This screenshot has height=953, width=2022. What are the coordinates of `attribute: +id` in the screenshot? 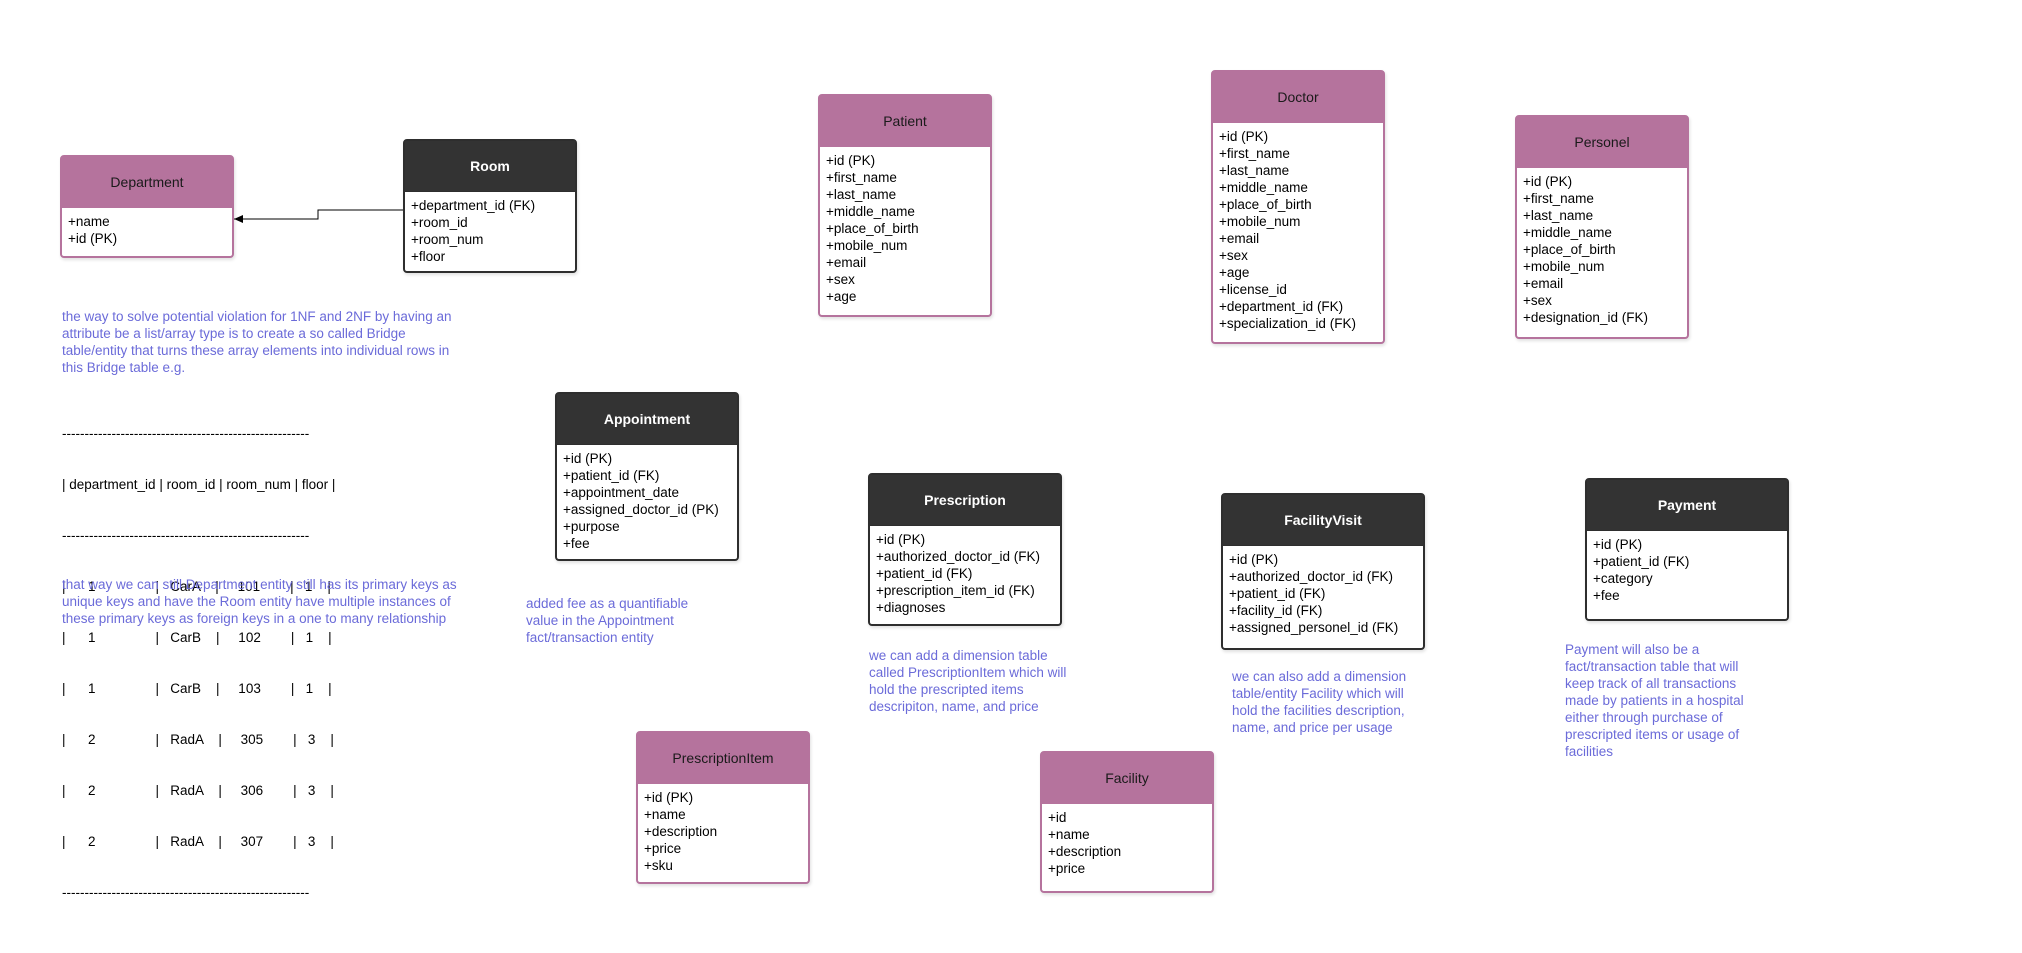 It's located at (1057, 817).